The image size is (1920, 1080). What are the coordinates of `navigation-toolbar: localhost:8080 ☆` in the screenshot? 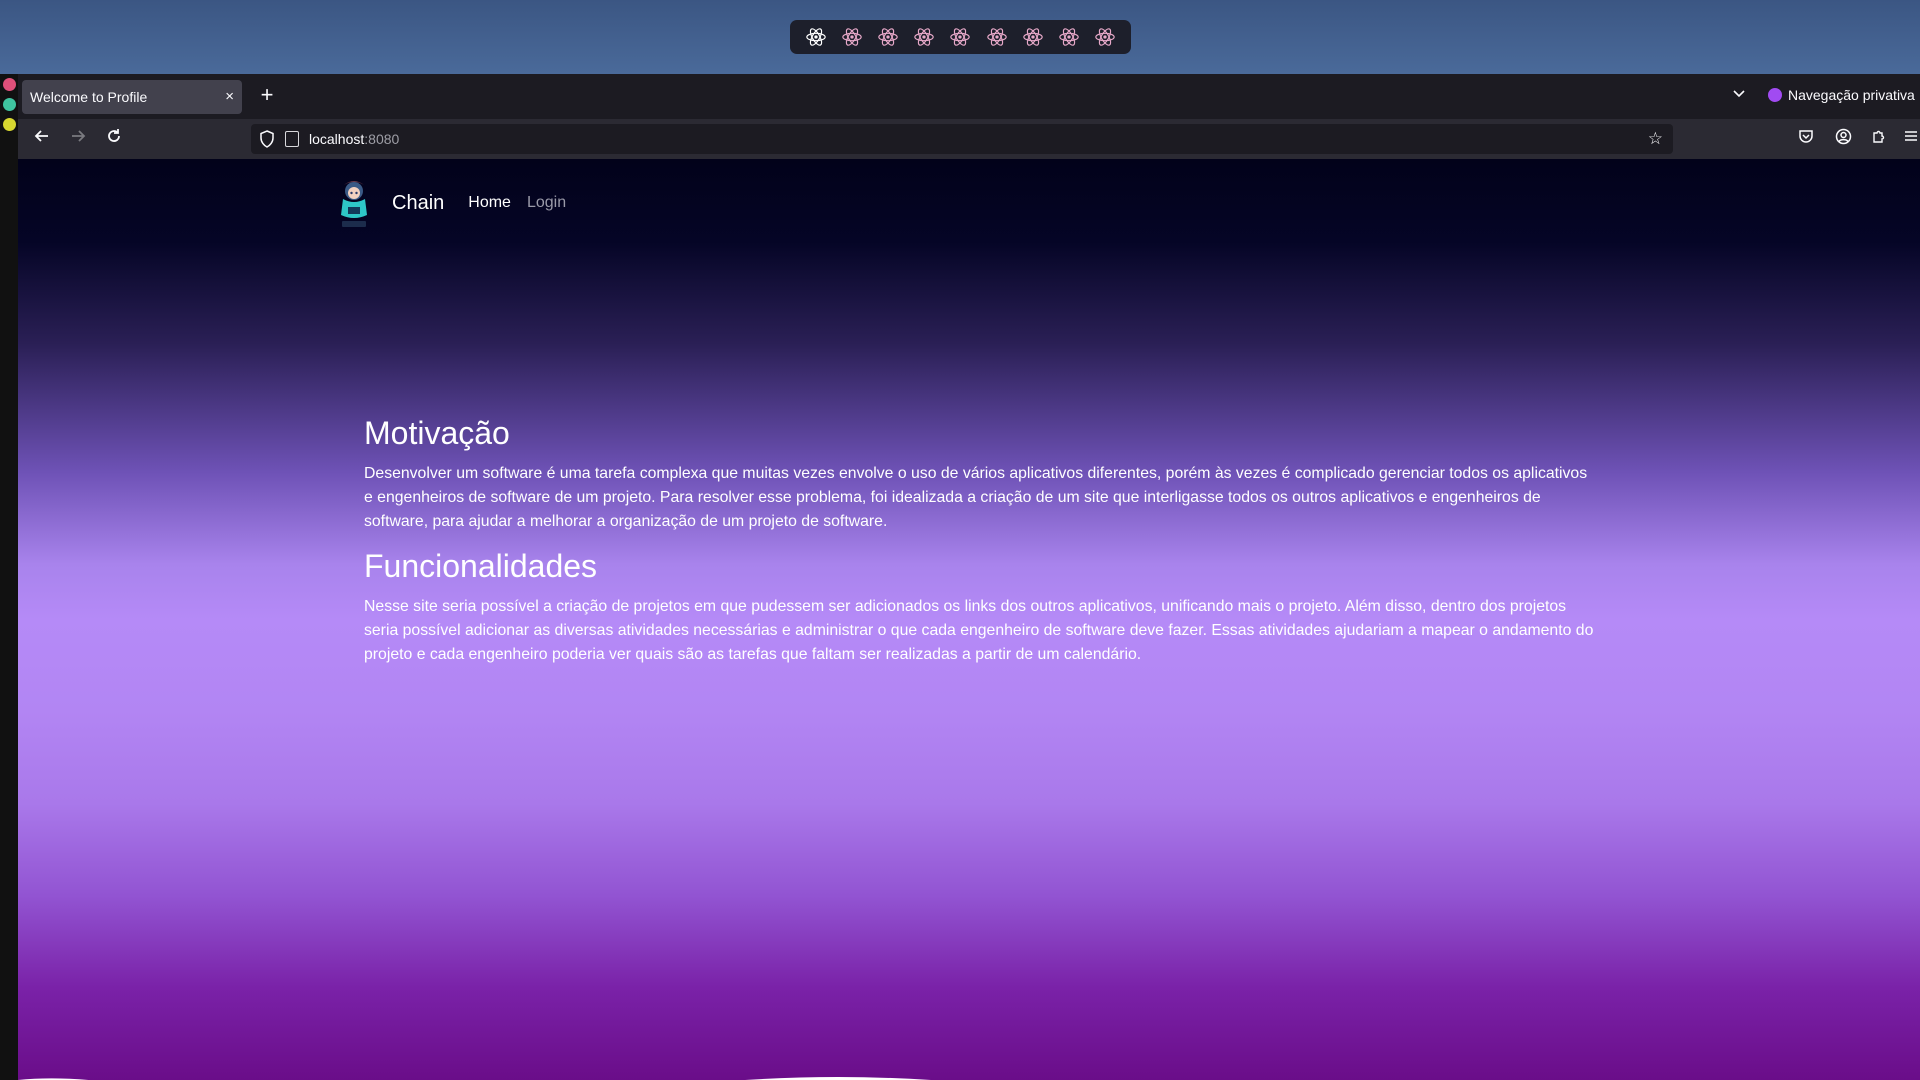 It's located at (969, 139).